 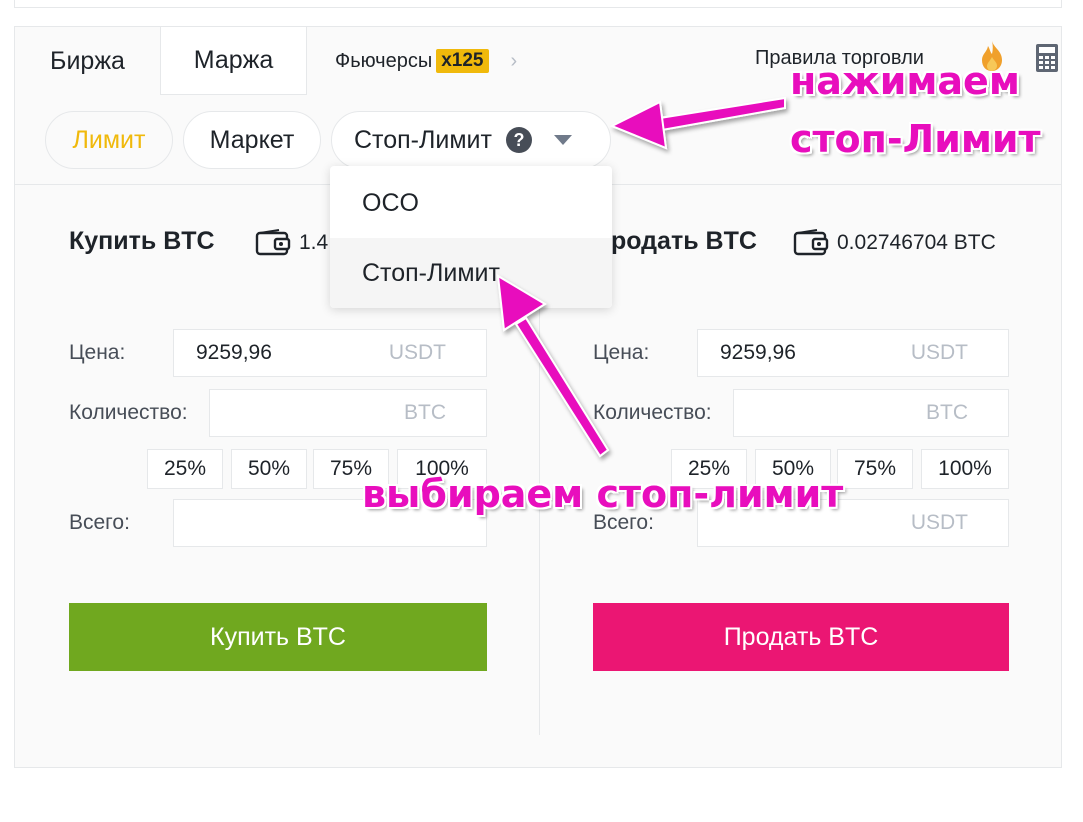 I want to click on buy-qty-input: BTC, so click(x=348, y=413).